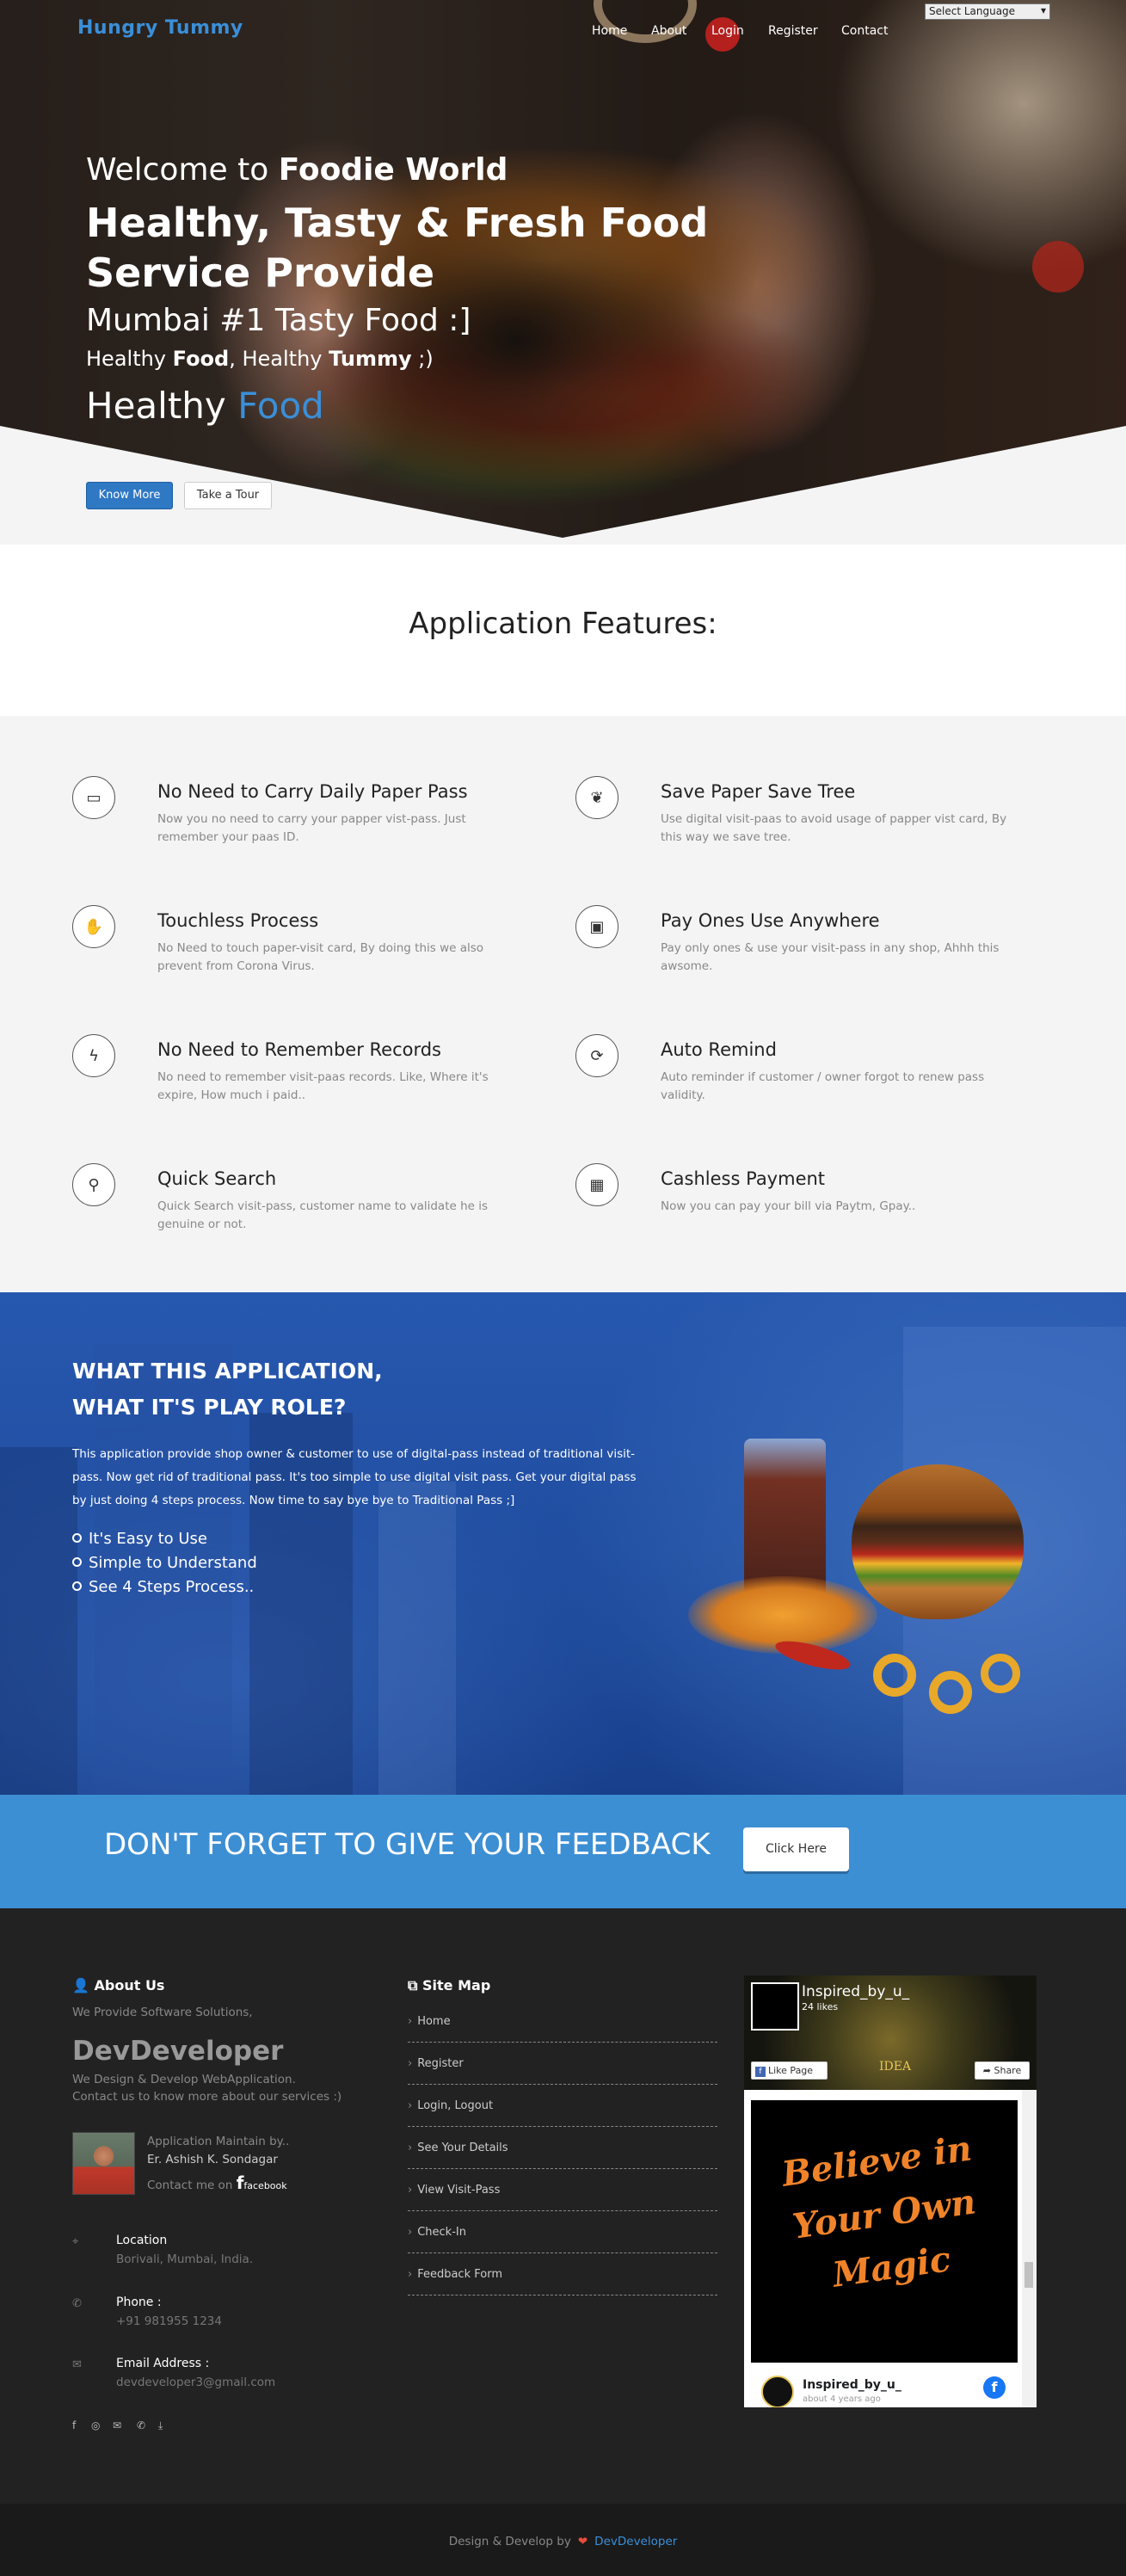 The image size is (1126, 2576). What do you see at coordinates (279, 320) in the screenshot?
I see `hero-subline: Mumbai #1 Tasty Food :]` at bounding box center [279, 320].